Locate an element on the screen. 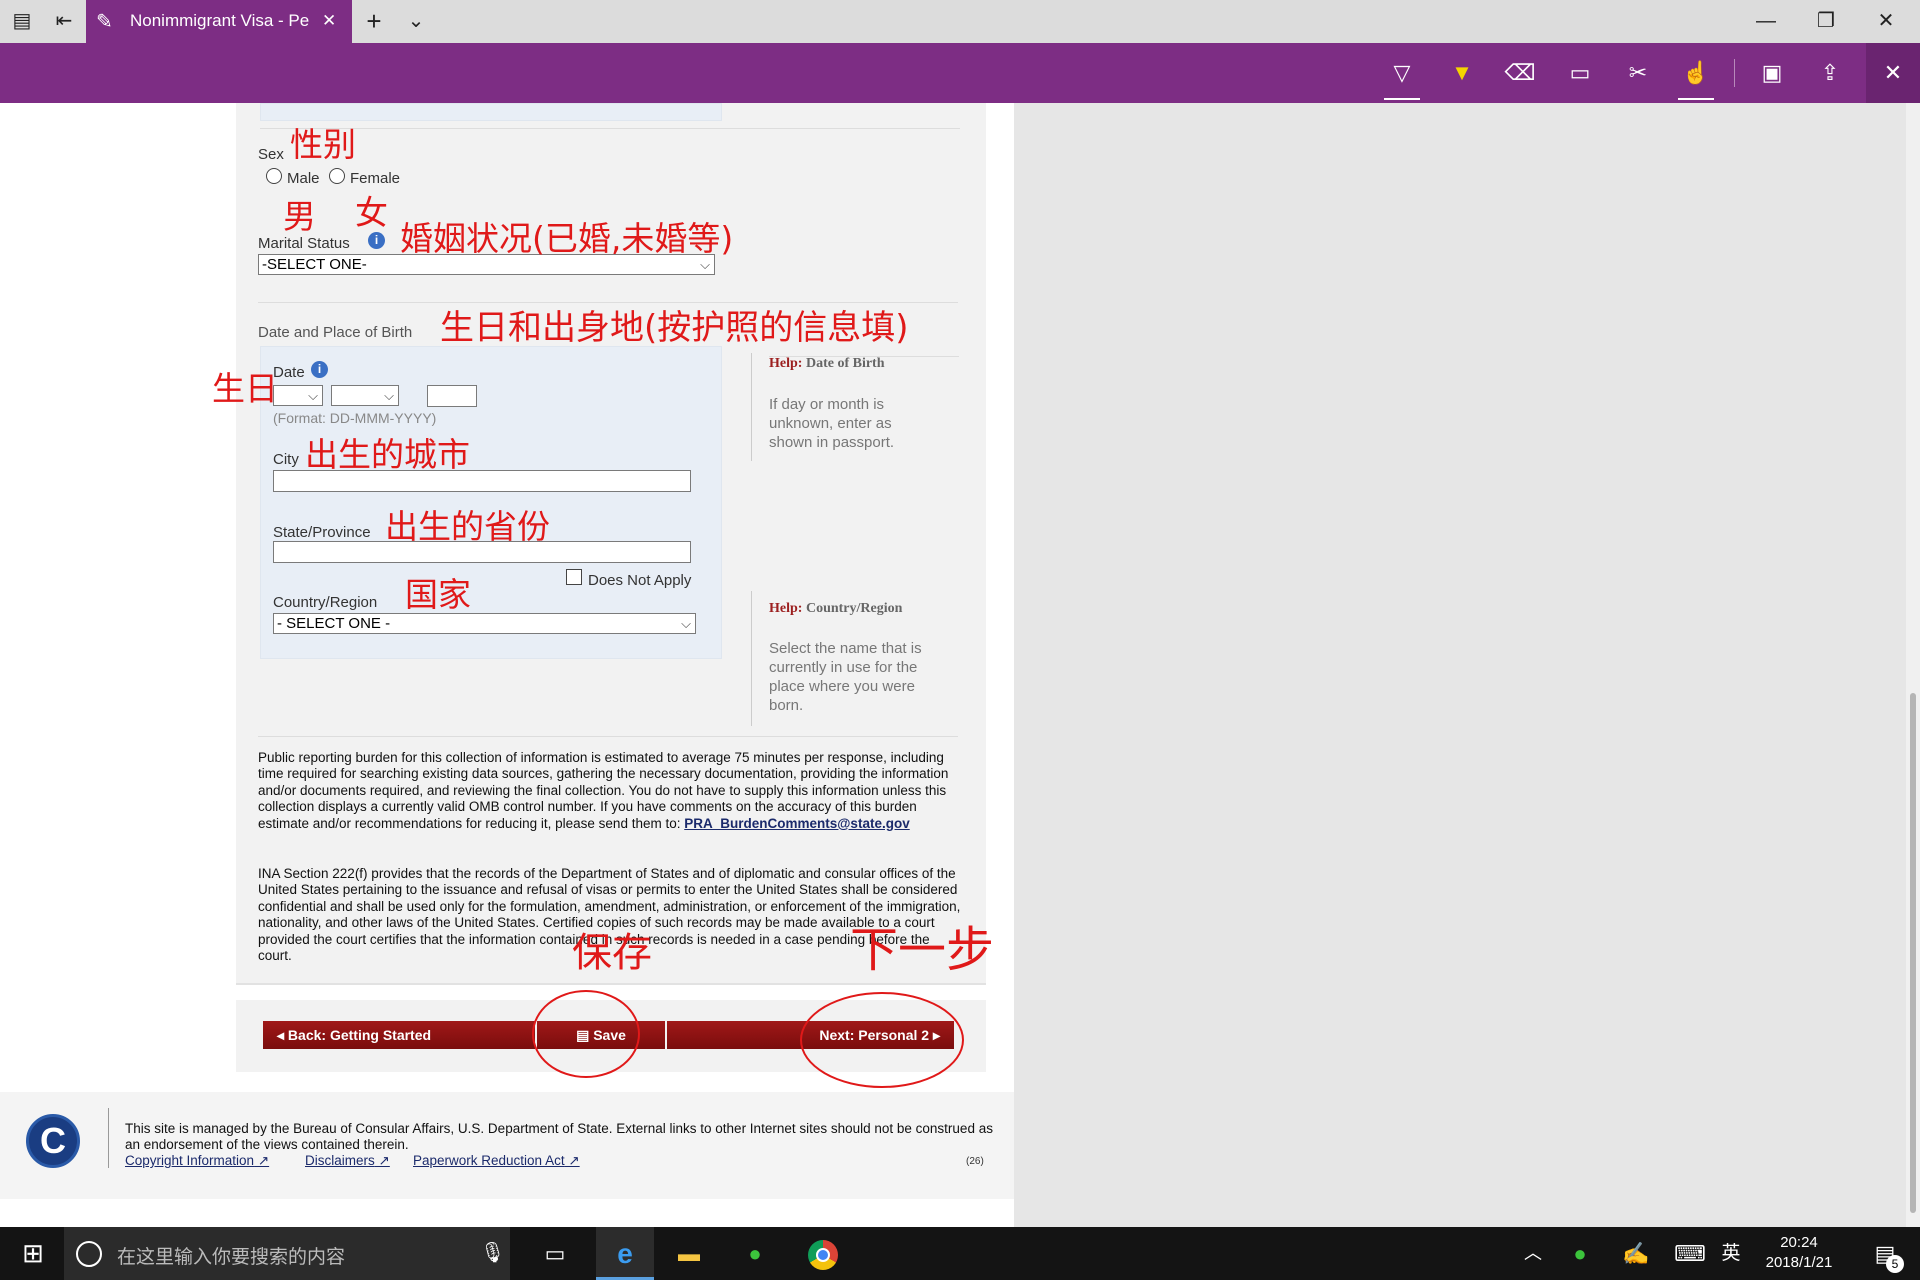  sex-female-label: Female is located at coordinates (375, 178).